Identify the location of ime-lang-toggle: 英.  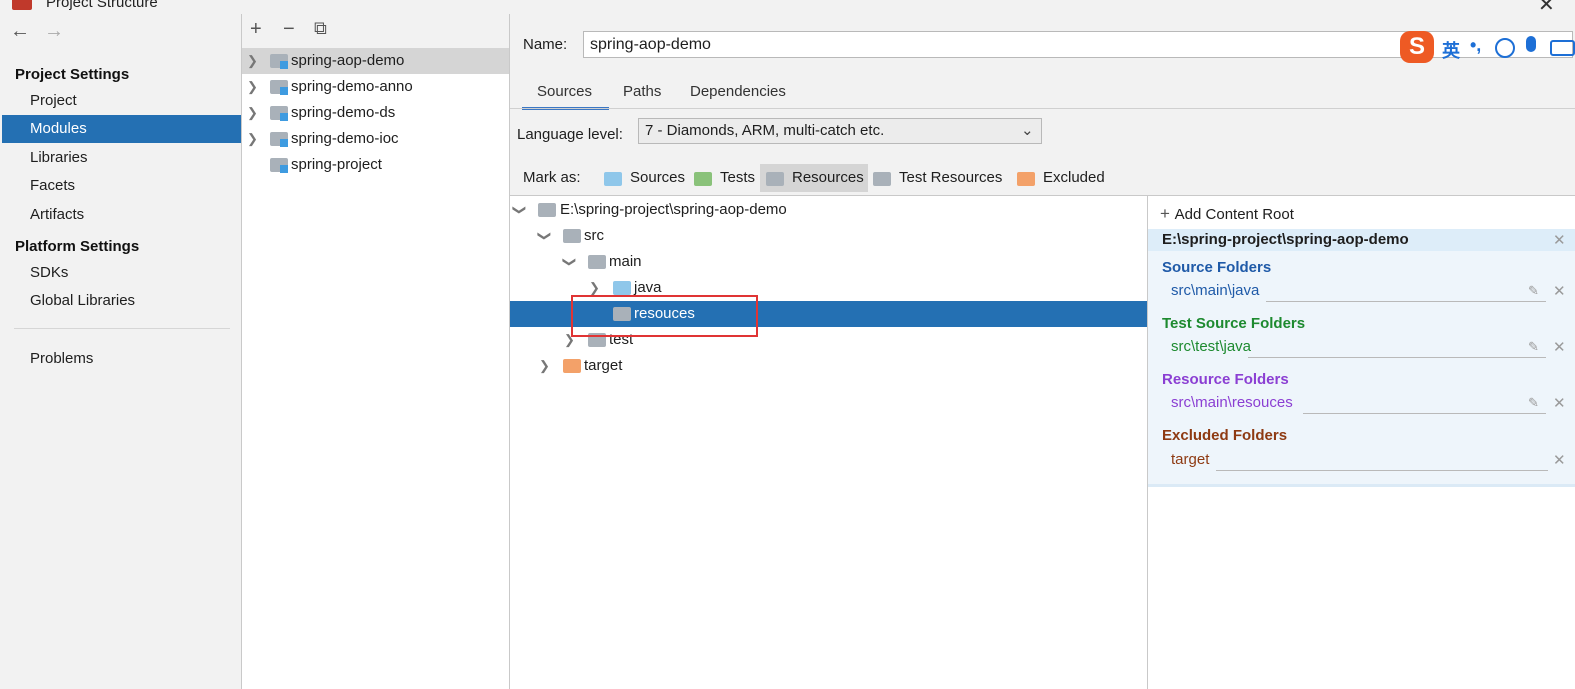
(1451, 50).